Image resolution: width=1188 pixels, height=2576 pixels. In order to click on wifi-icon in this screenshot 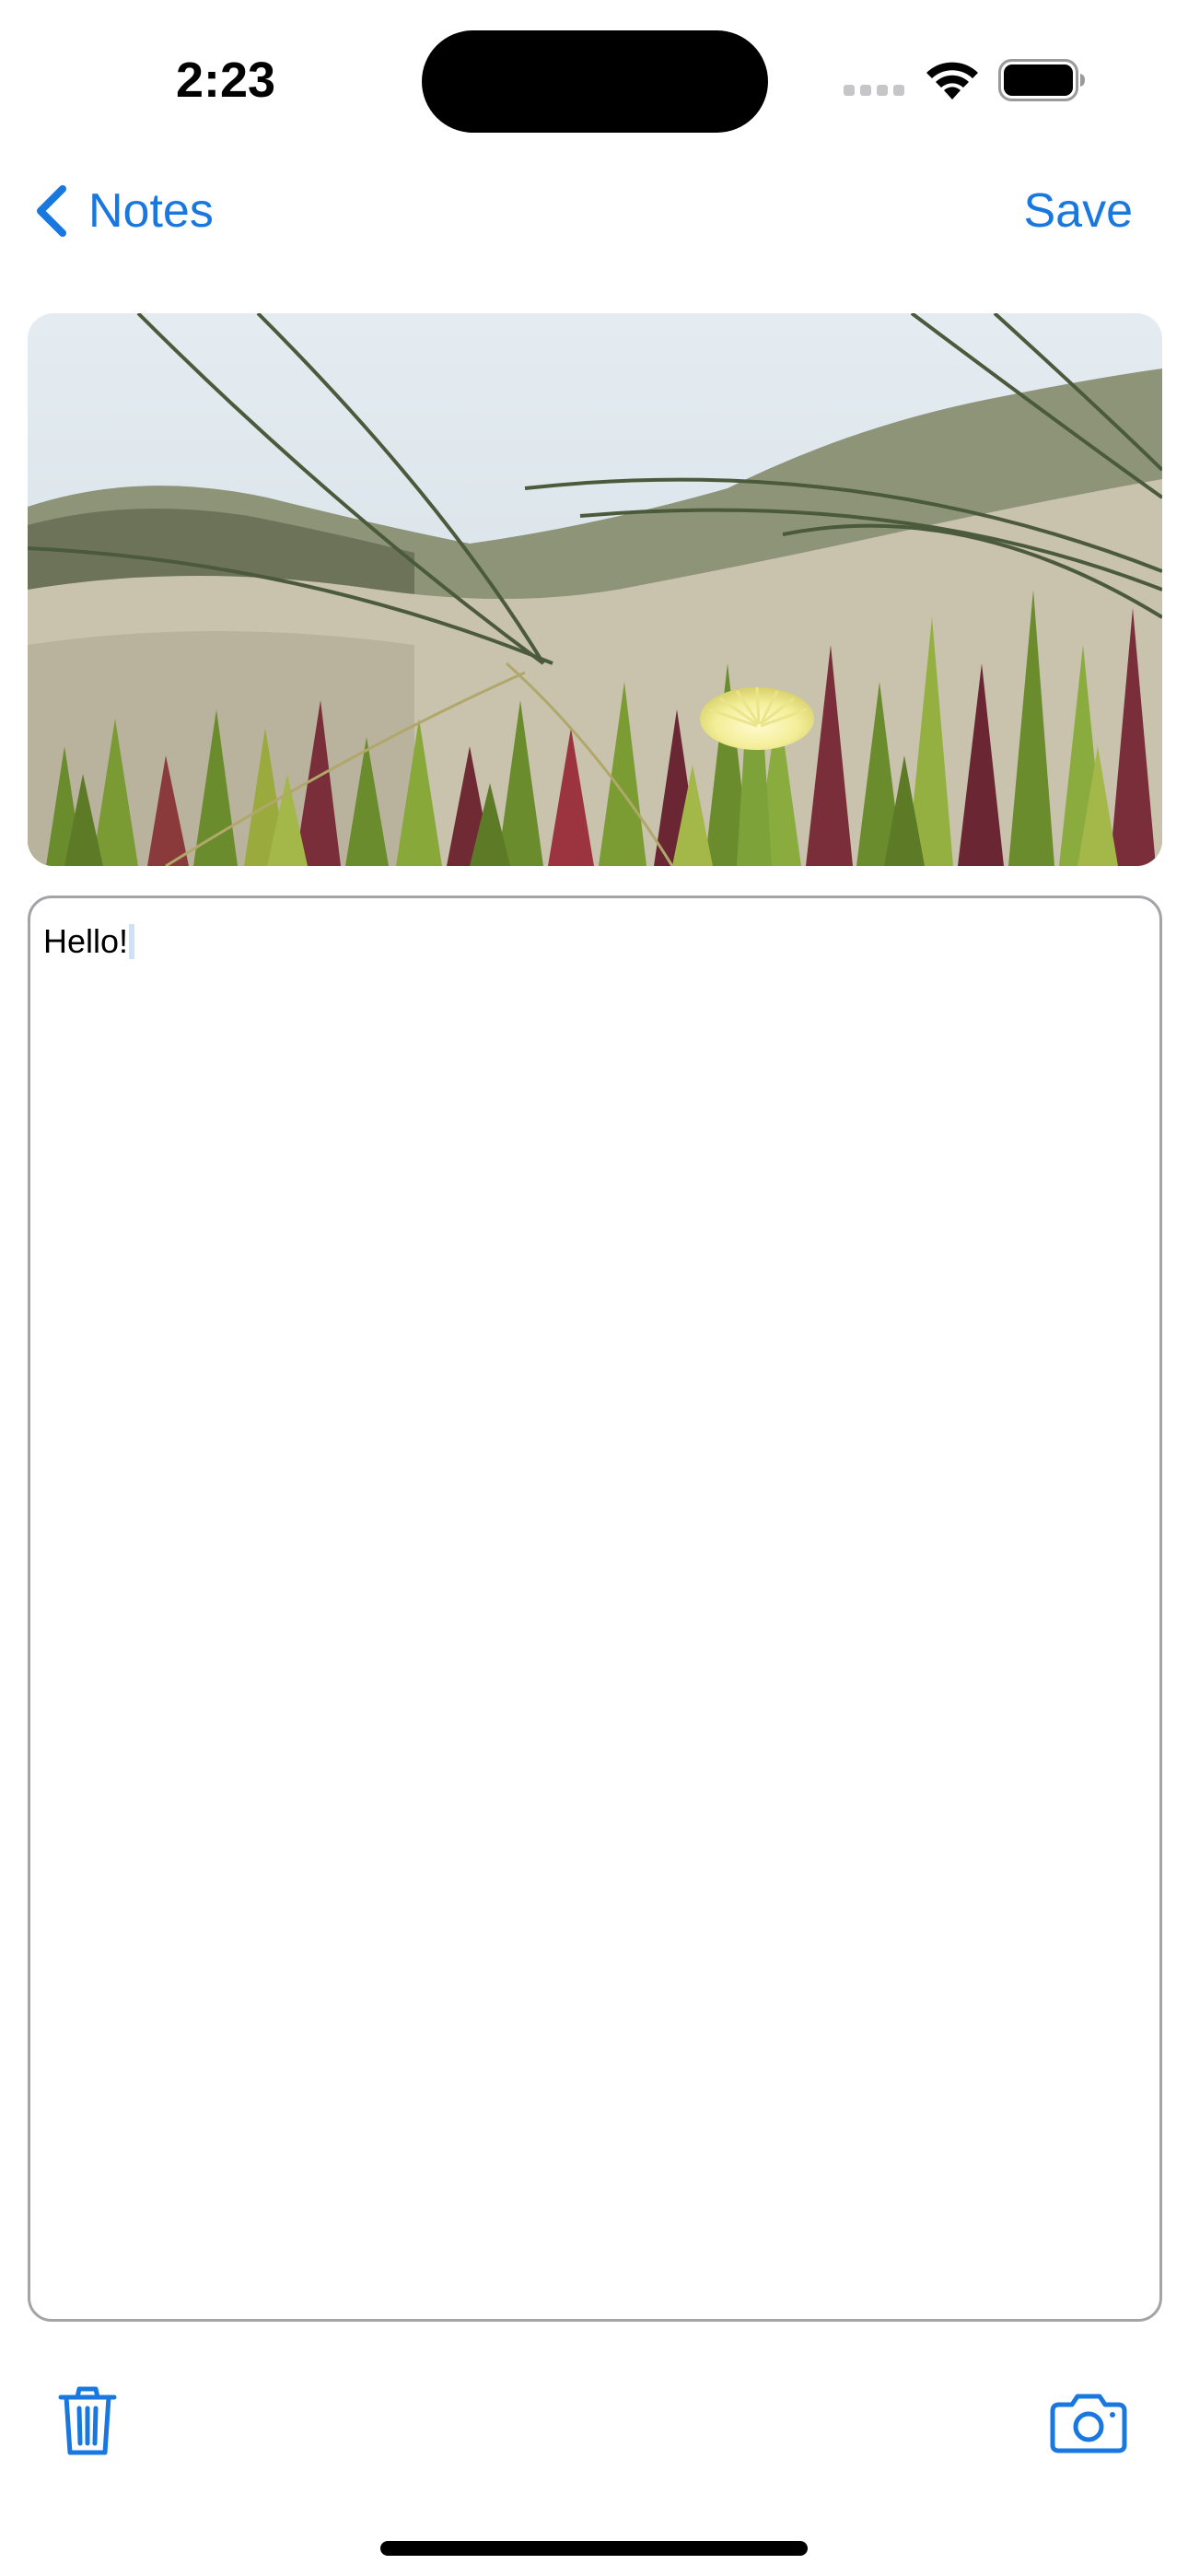, I will do `click(952, 81)`.